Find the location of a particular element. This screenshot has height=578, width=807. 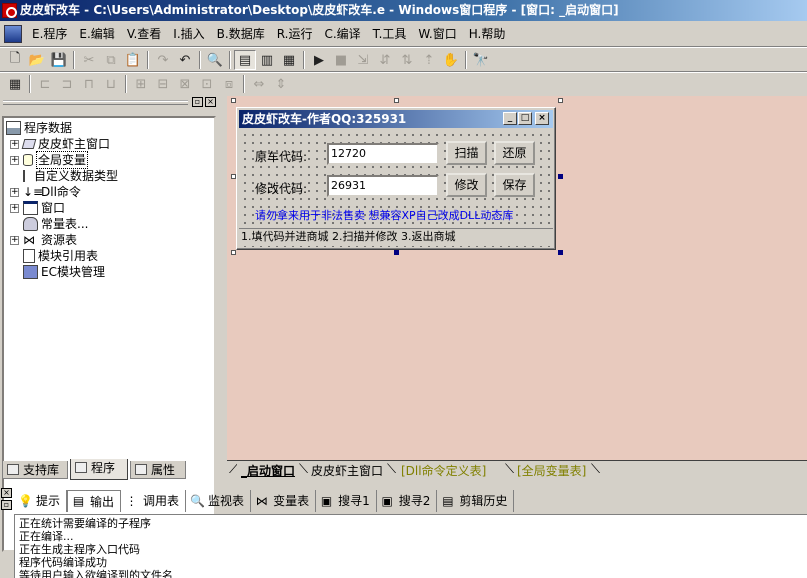

scan-button: 扫描 is located at coordinates (466, 153).